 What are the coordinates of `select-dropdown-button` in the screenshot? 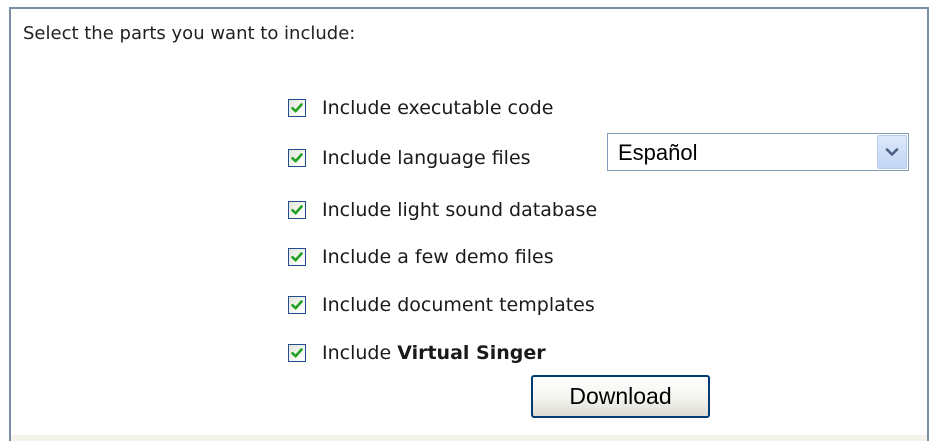 It's located at (892, 152).